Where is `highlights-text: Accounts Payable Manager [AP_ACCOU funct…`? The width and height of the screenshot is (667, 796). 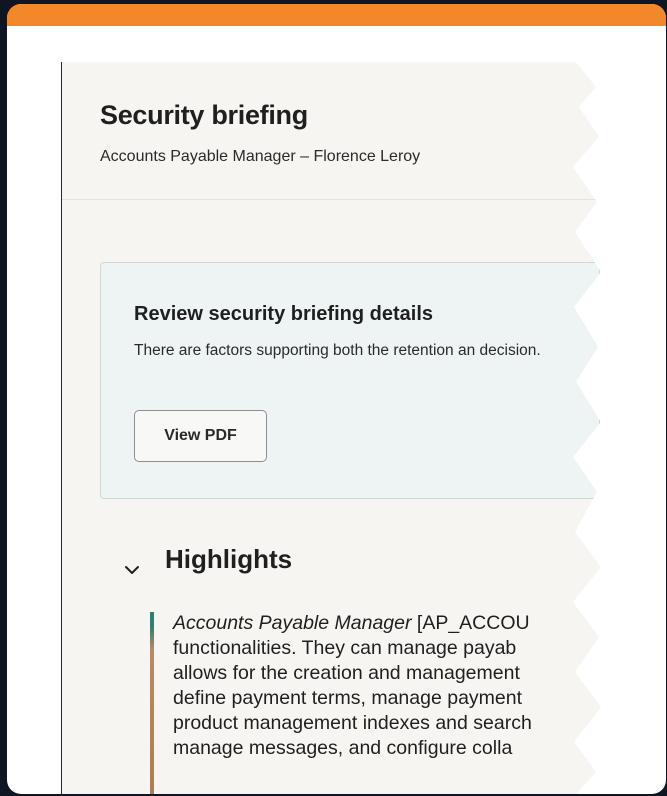 highlights-text: Accounts Payable Manager [AP_ACCOU funct… is located at coordinates (387, 686).